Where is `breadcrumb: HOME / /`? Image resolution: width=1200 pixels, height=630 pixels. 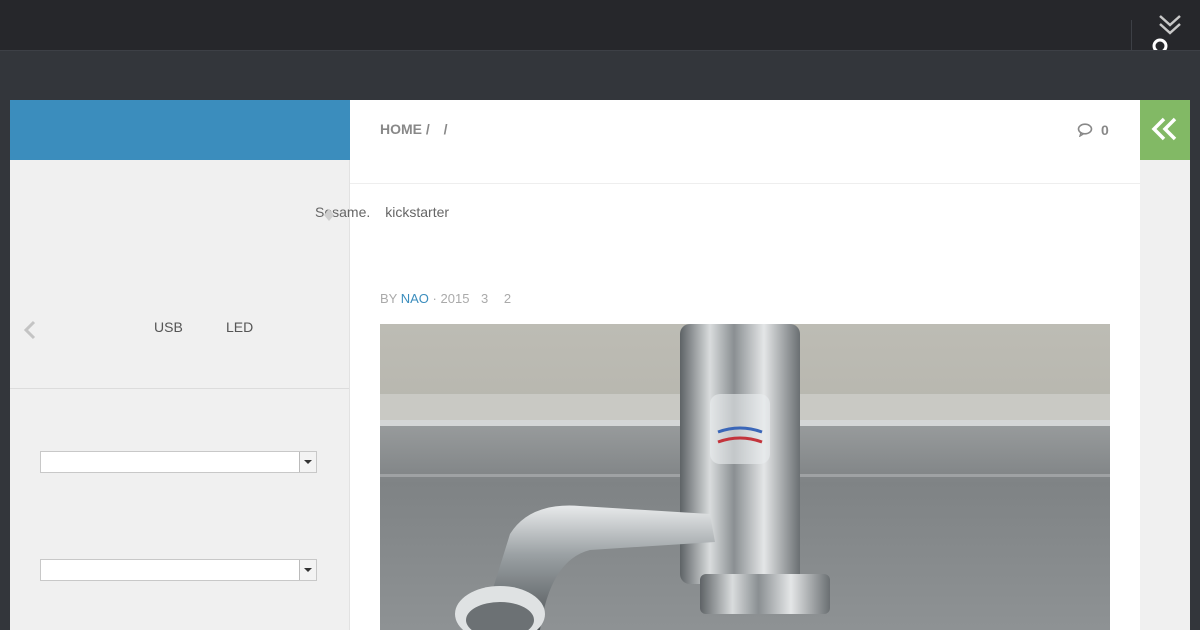 breadcrumb: HOME / / is located at coordinates (414, 129).